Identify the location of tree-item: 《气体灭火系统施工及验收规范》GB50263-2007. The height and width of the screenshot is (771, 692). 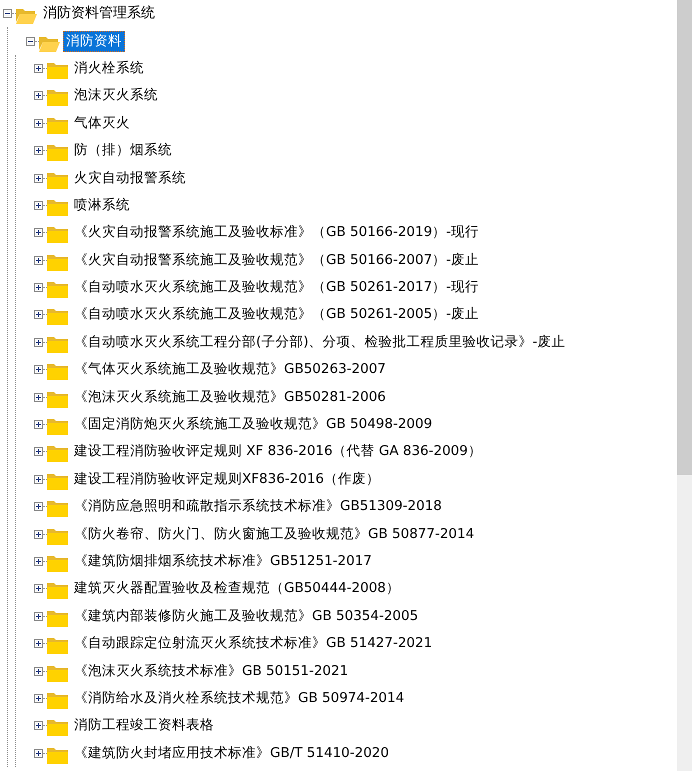
(230, 369).